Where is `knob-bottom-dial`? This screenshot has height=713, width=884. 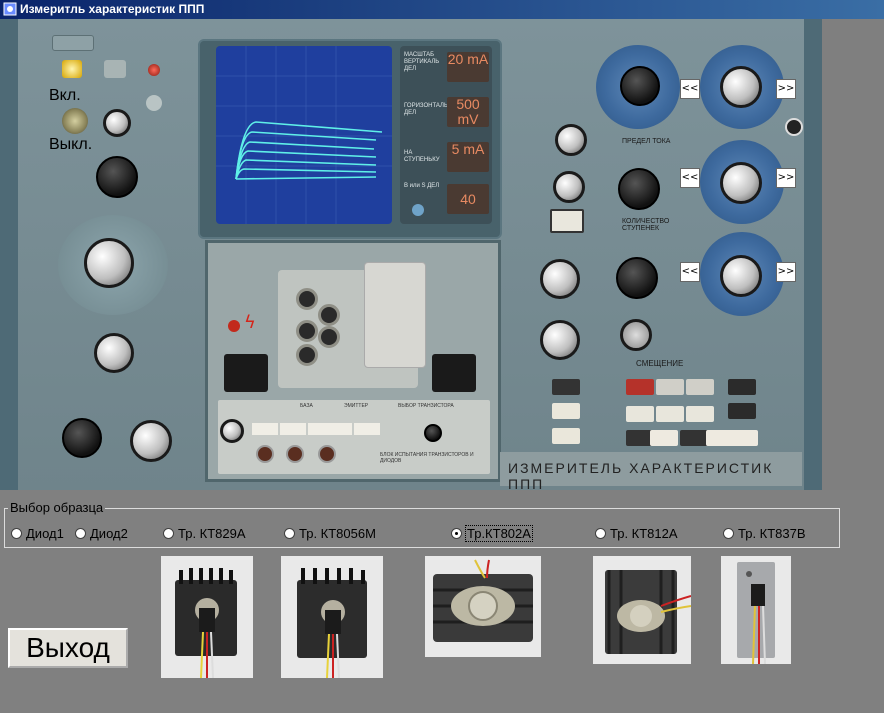 knob-bottom-dial is located at coordinates (741, 276).